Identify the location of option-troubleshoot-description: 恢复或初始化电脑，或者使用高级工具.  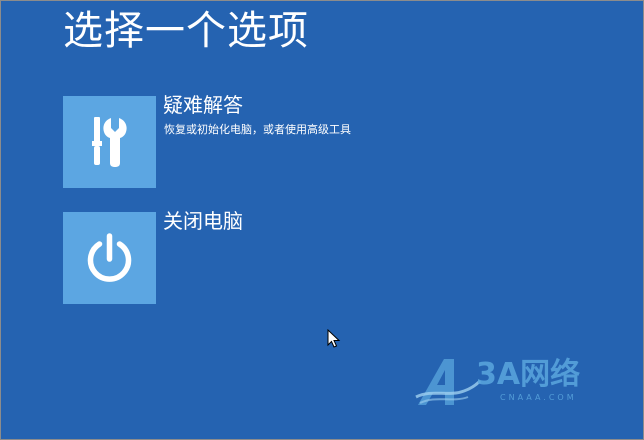
(257, 129).